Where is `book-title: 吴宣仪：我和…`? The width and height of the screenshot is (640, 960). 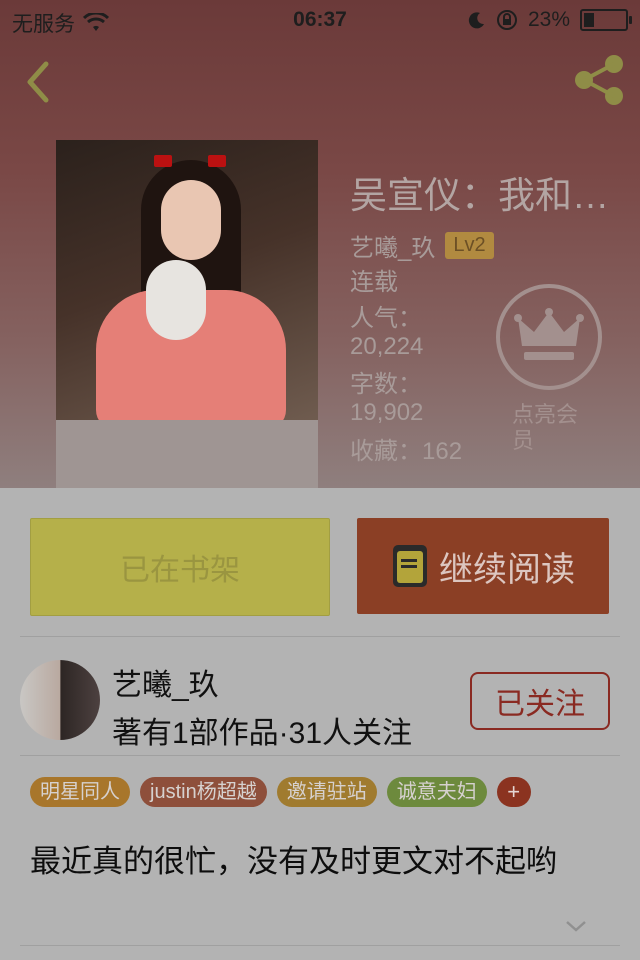
book-title: 吴宣仪：我和… is located at coordinates (479, 195).